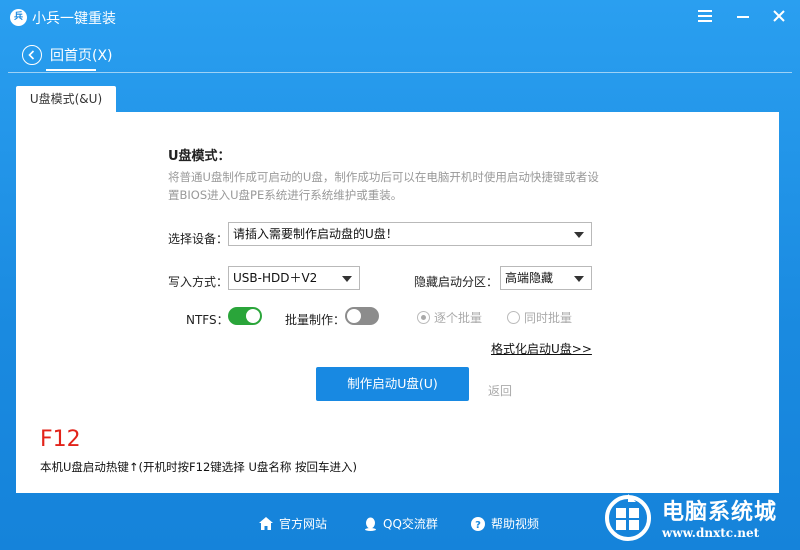 The image size is (800, 550). Describe the element at coordinates (779, 16) in the screenshot. I see `close-icon` at that location.